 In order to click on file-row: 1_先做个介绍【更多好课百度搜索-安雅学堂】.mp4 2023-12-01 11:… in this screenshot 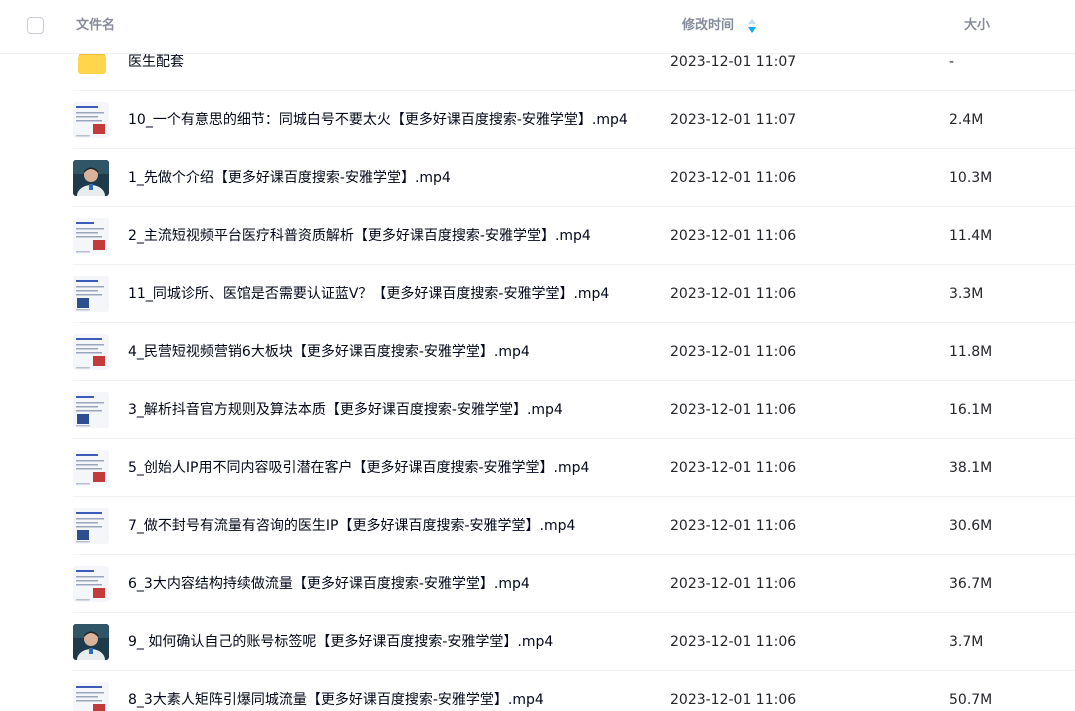, I will do `click(537, 178)`.